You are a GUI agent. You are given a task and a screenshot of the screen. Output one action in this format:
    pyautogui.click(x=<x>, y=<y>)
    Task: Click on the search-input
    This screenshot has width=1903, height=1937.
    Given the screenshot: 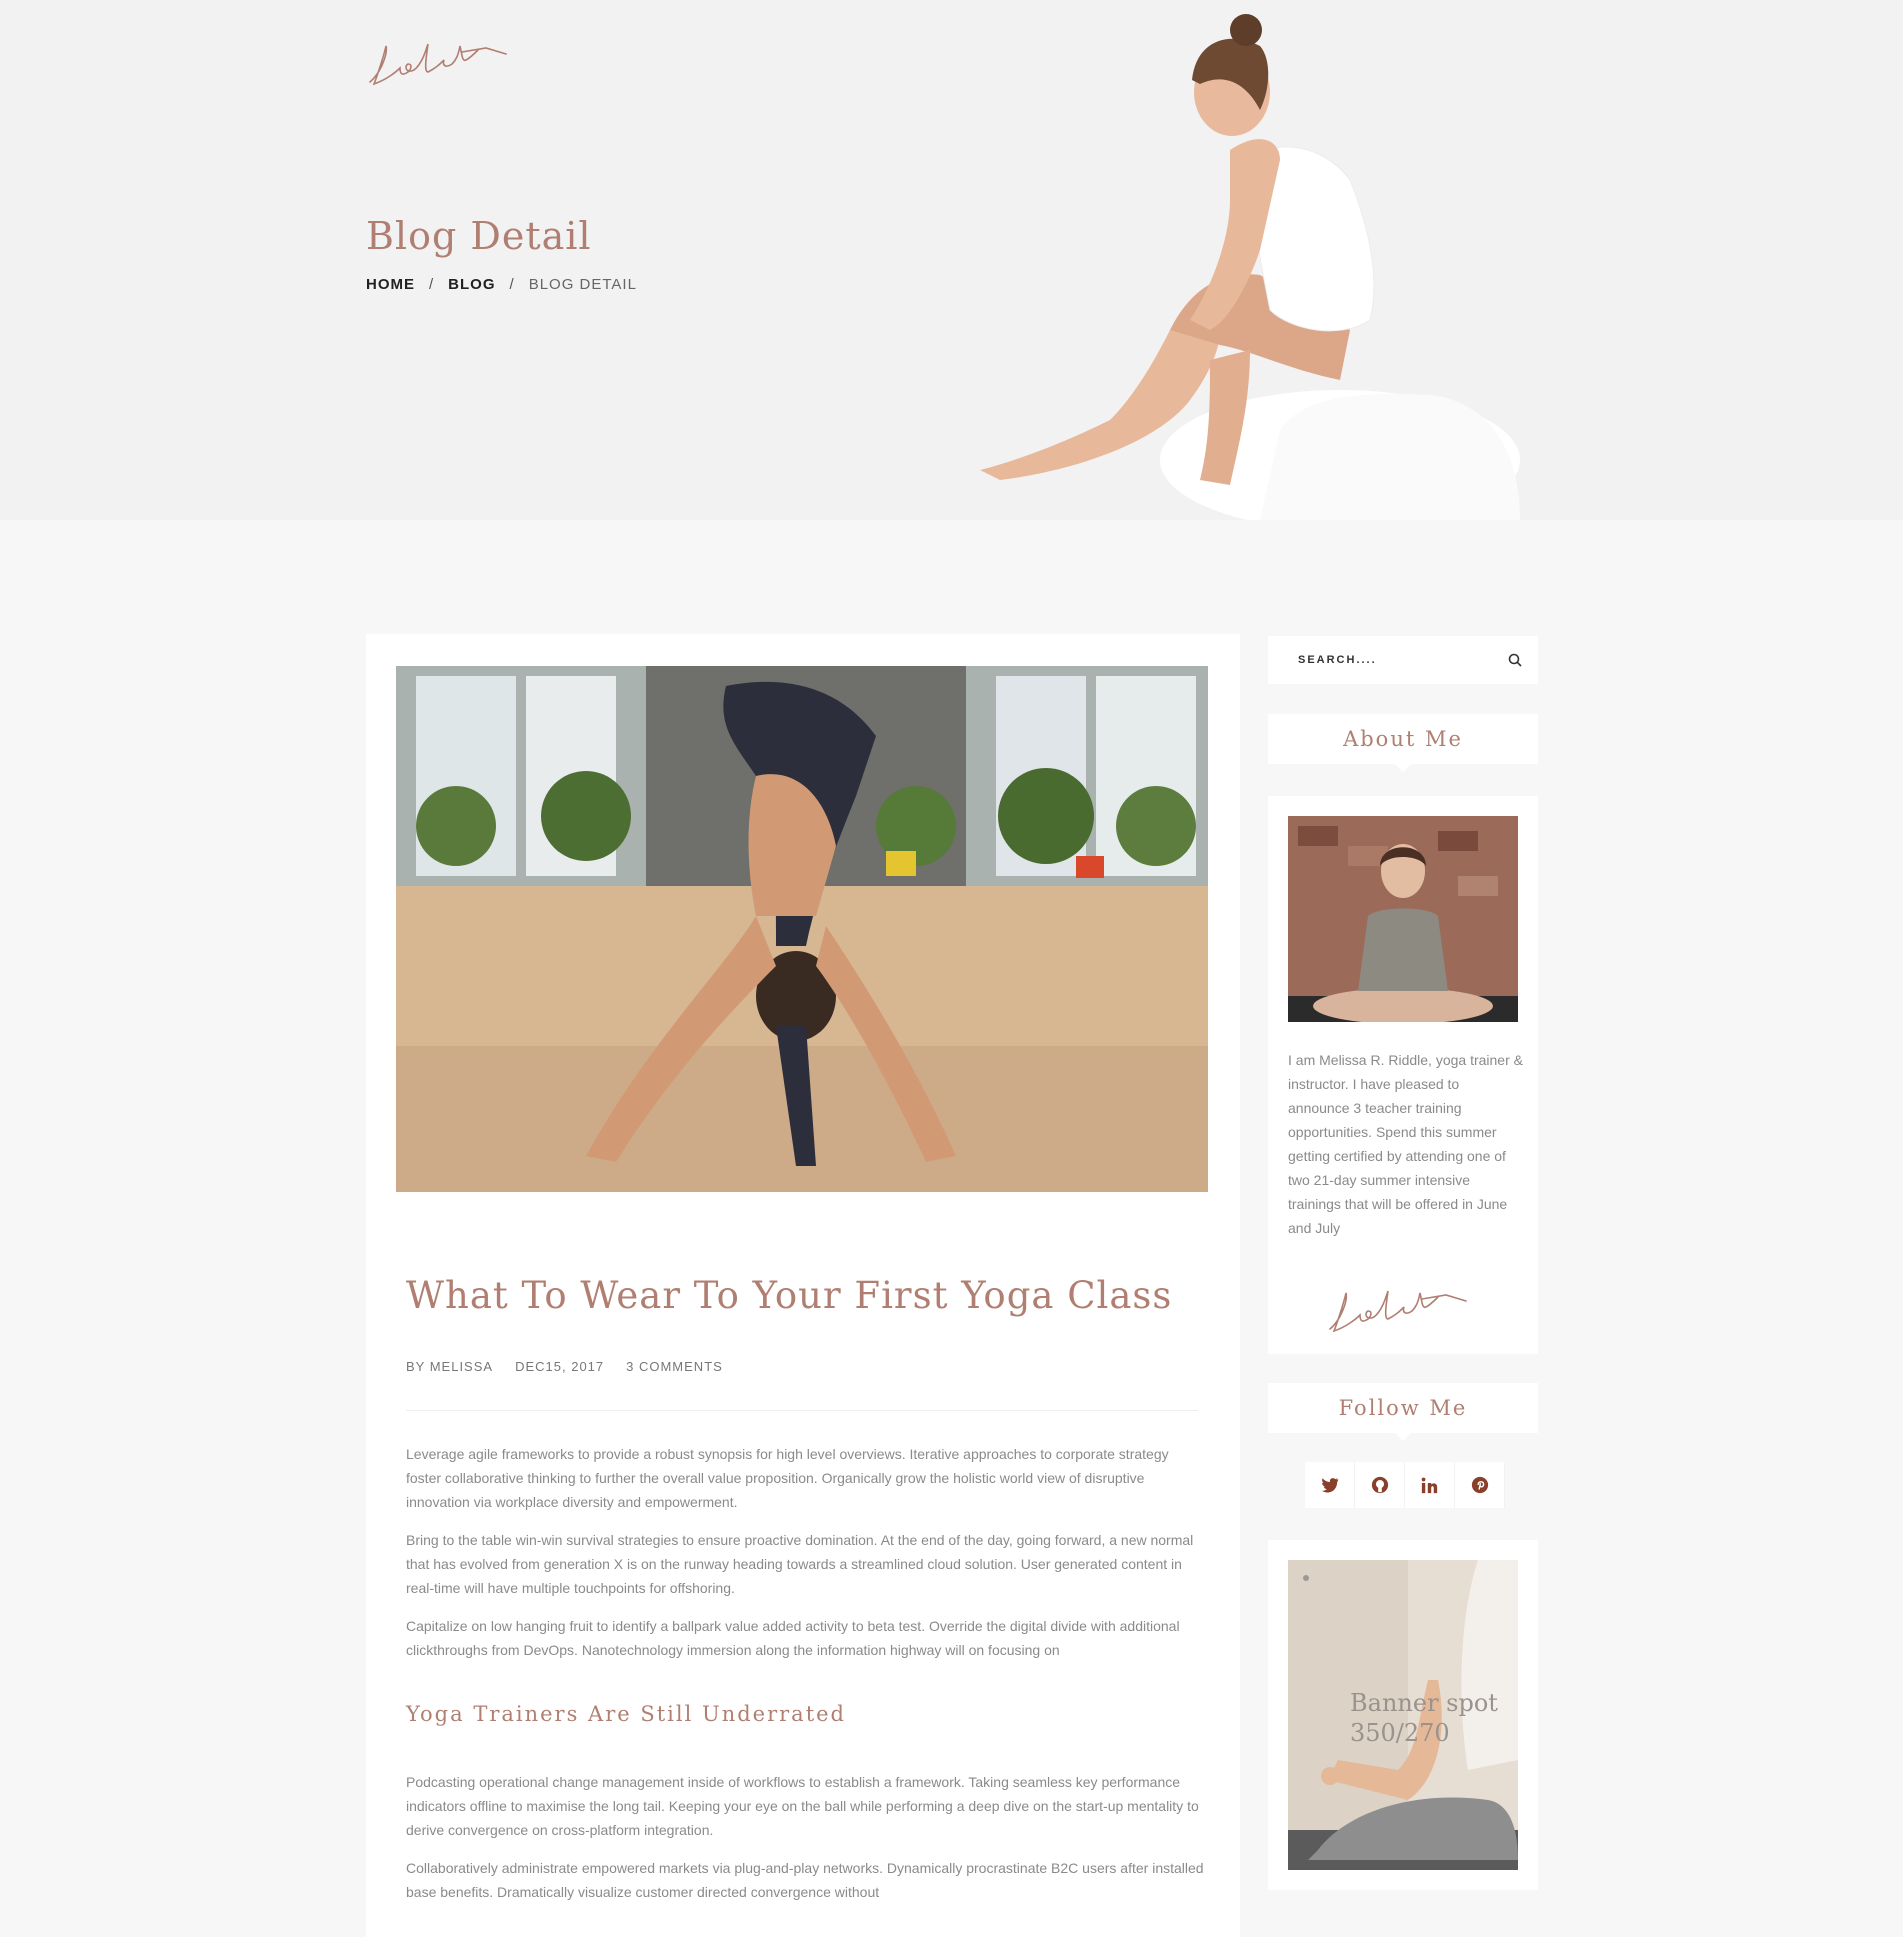 What is the action you would take?
    pyautogui.click(x=1403, y=660)
    